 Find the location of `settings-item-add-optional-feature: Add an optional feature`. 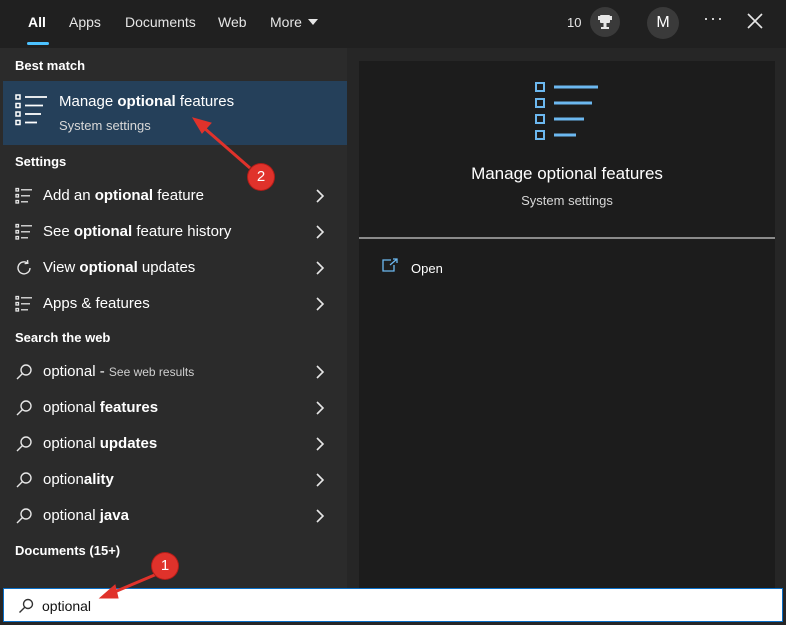

settings-item-add-optional-feature: Add an optional feature is located at coordinates (175, 196).